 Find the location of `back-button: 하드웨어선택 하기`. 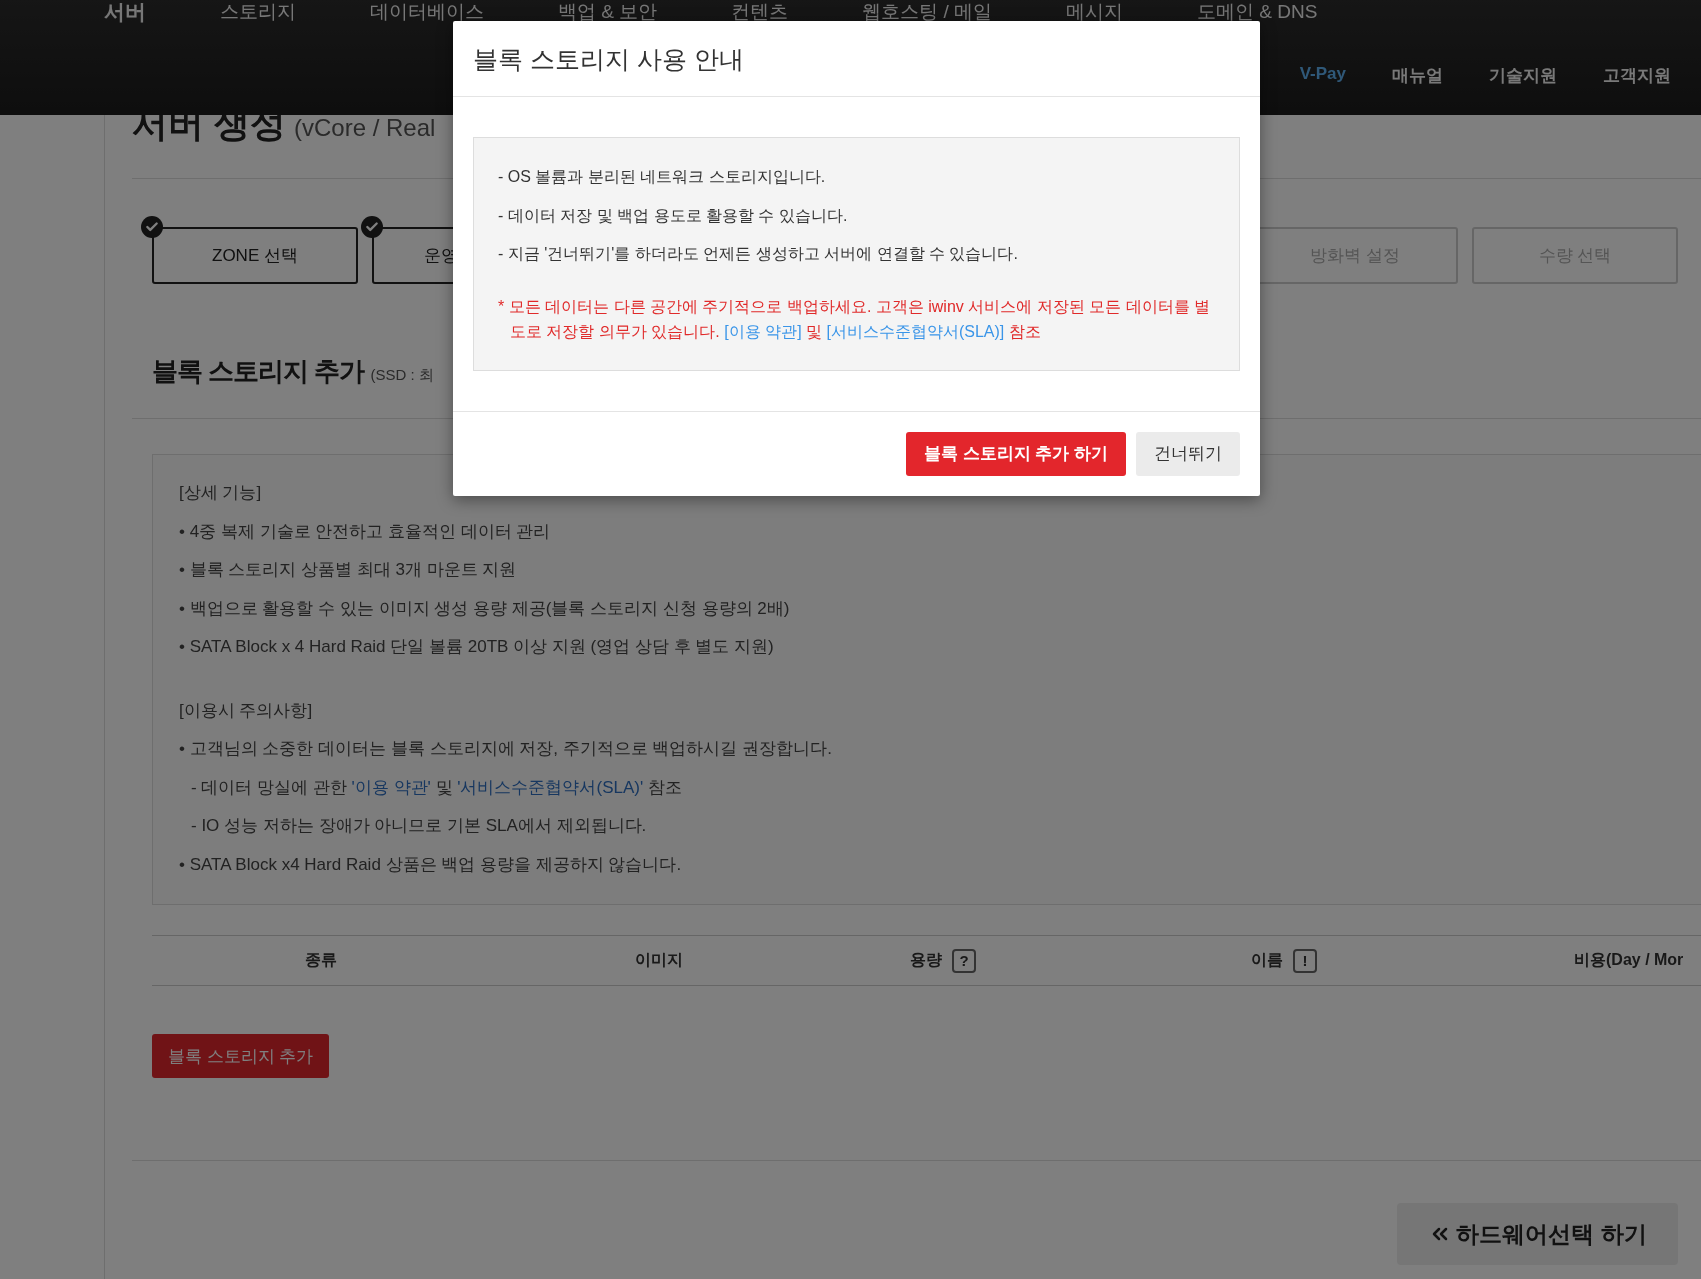

back-button: 하드웨어선택 하기 is located at coordinates (1537, 1234).